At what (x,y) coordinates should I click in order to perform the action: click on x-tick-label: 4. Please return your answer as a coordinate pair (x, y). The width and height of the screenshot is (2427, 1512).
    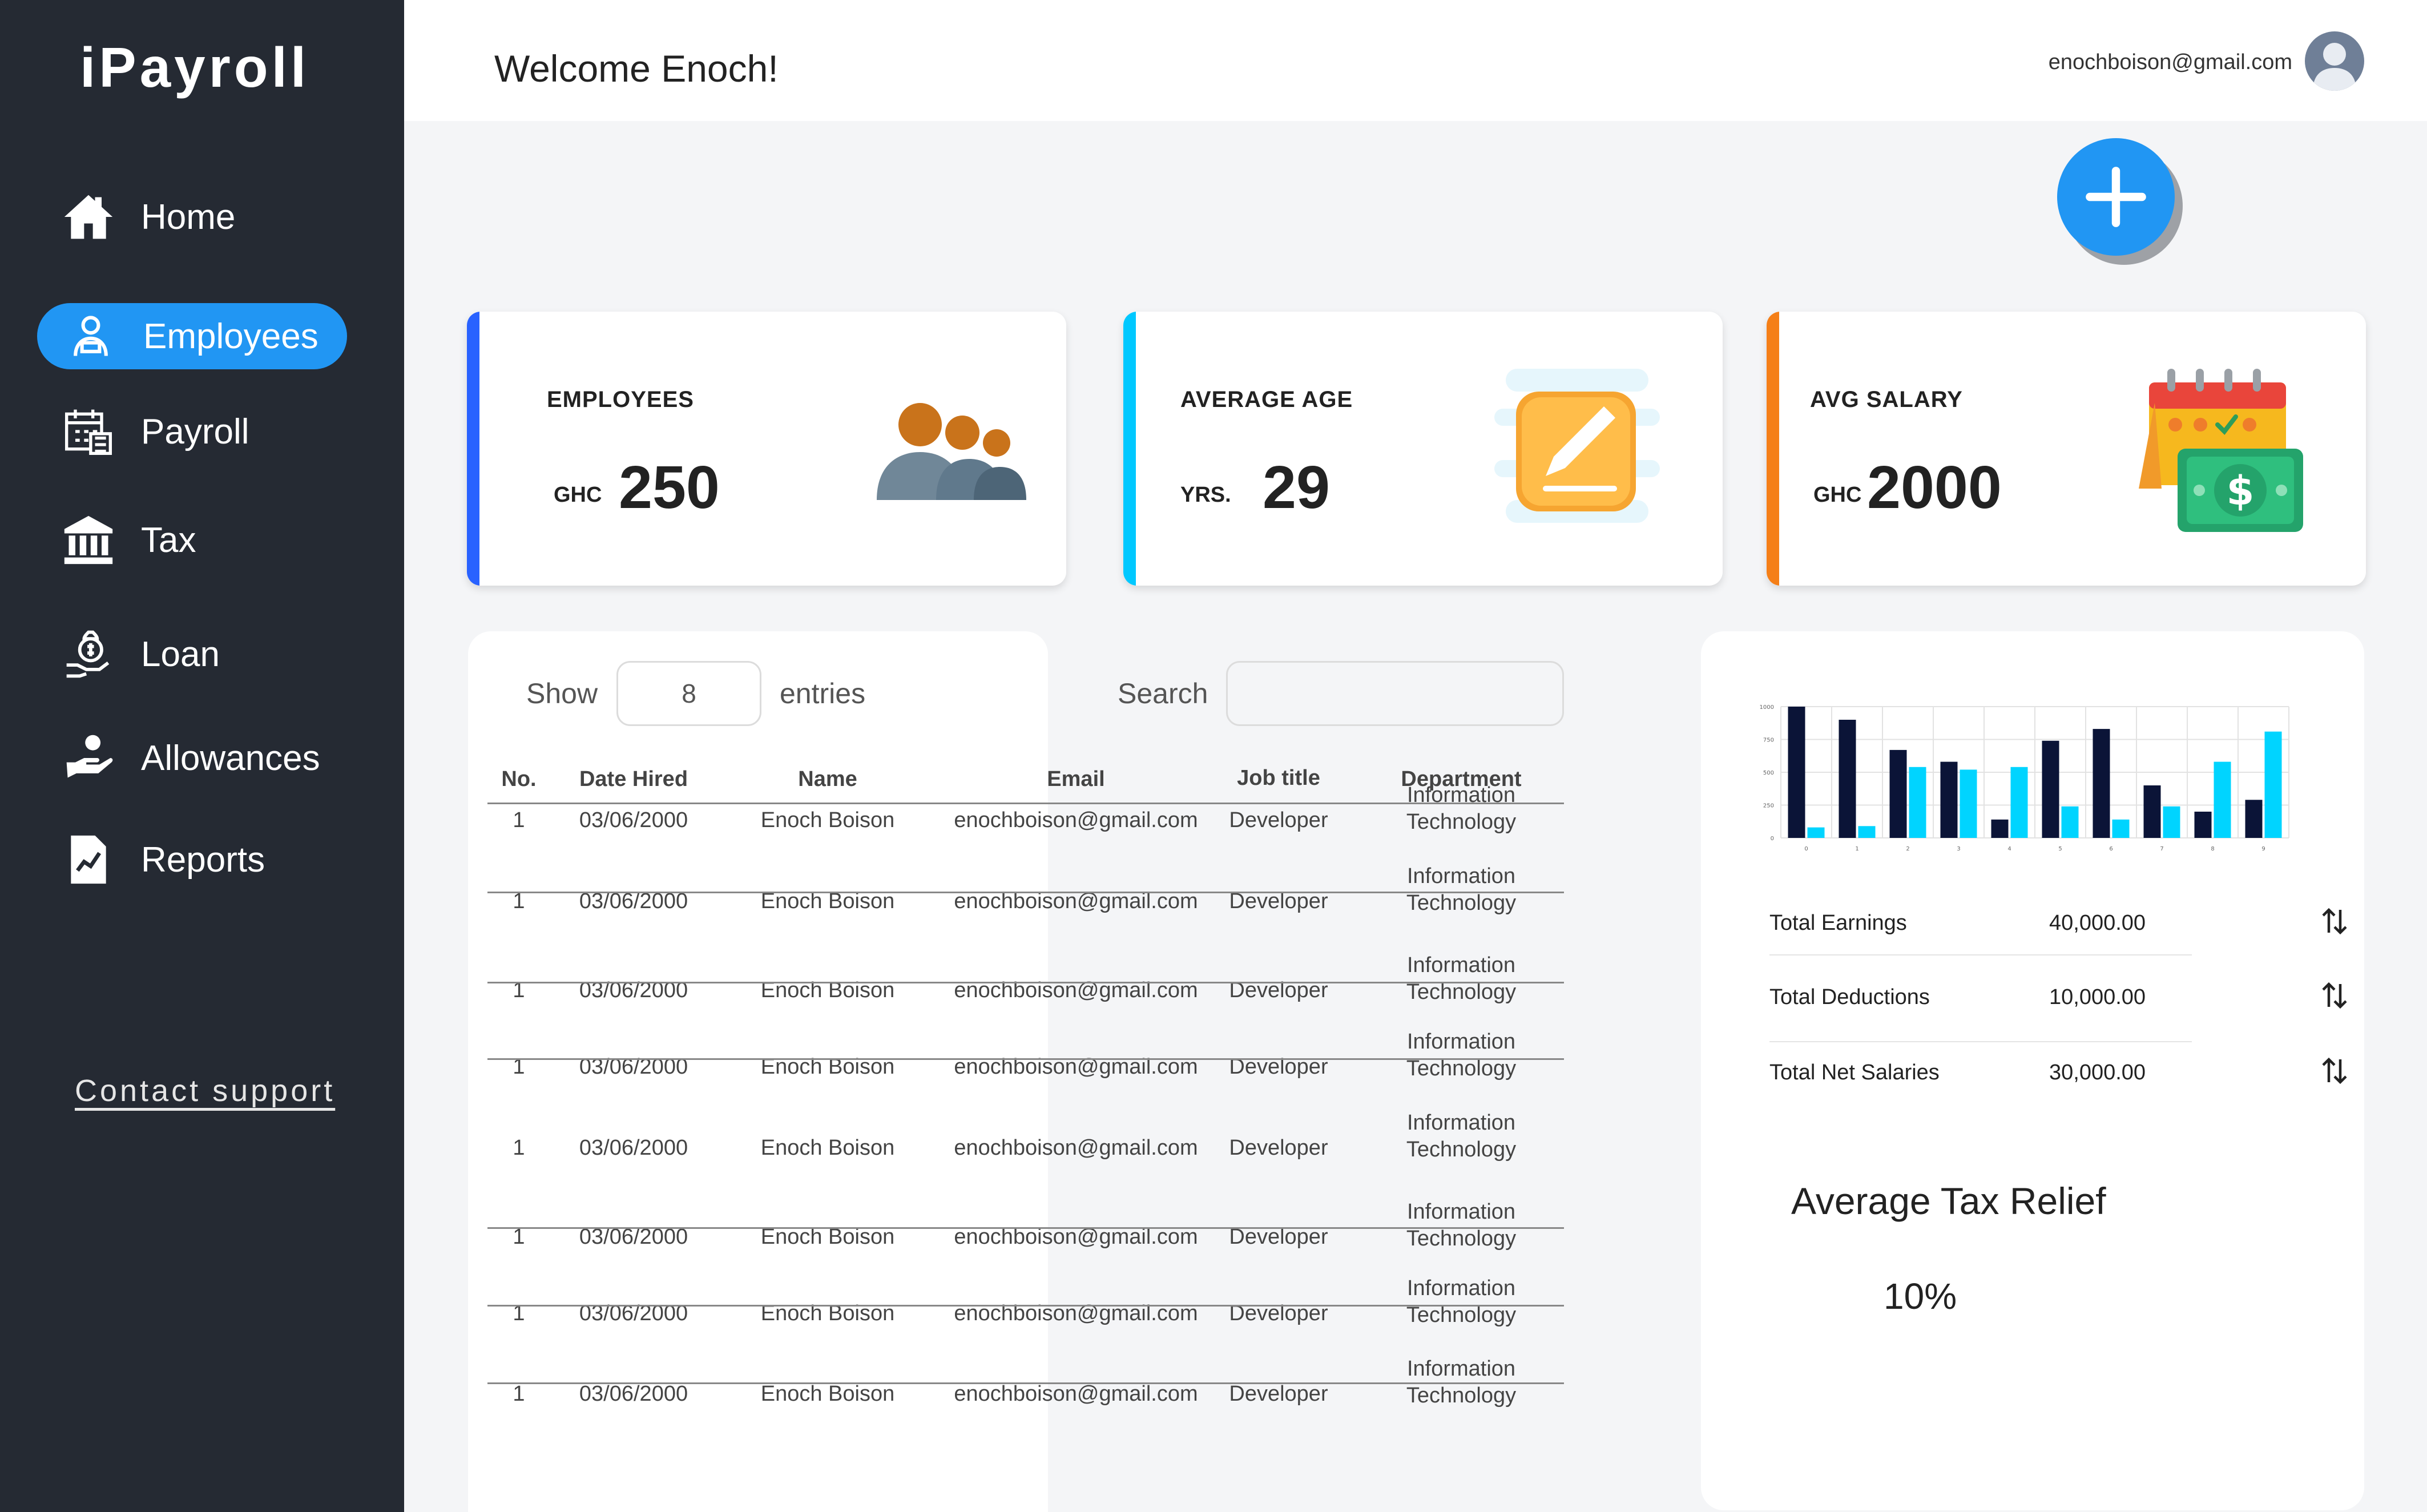
    Looking at the image, I should click on (2009, 849).